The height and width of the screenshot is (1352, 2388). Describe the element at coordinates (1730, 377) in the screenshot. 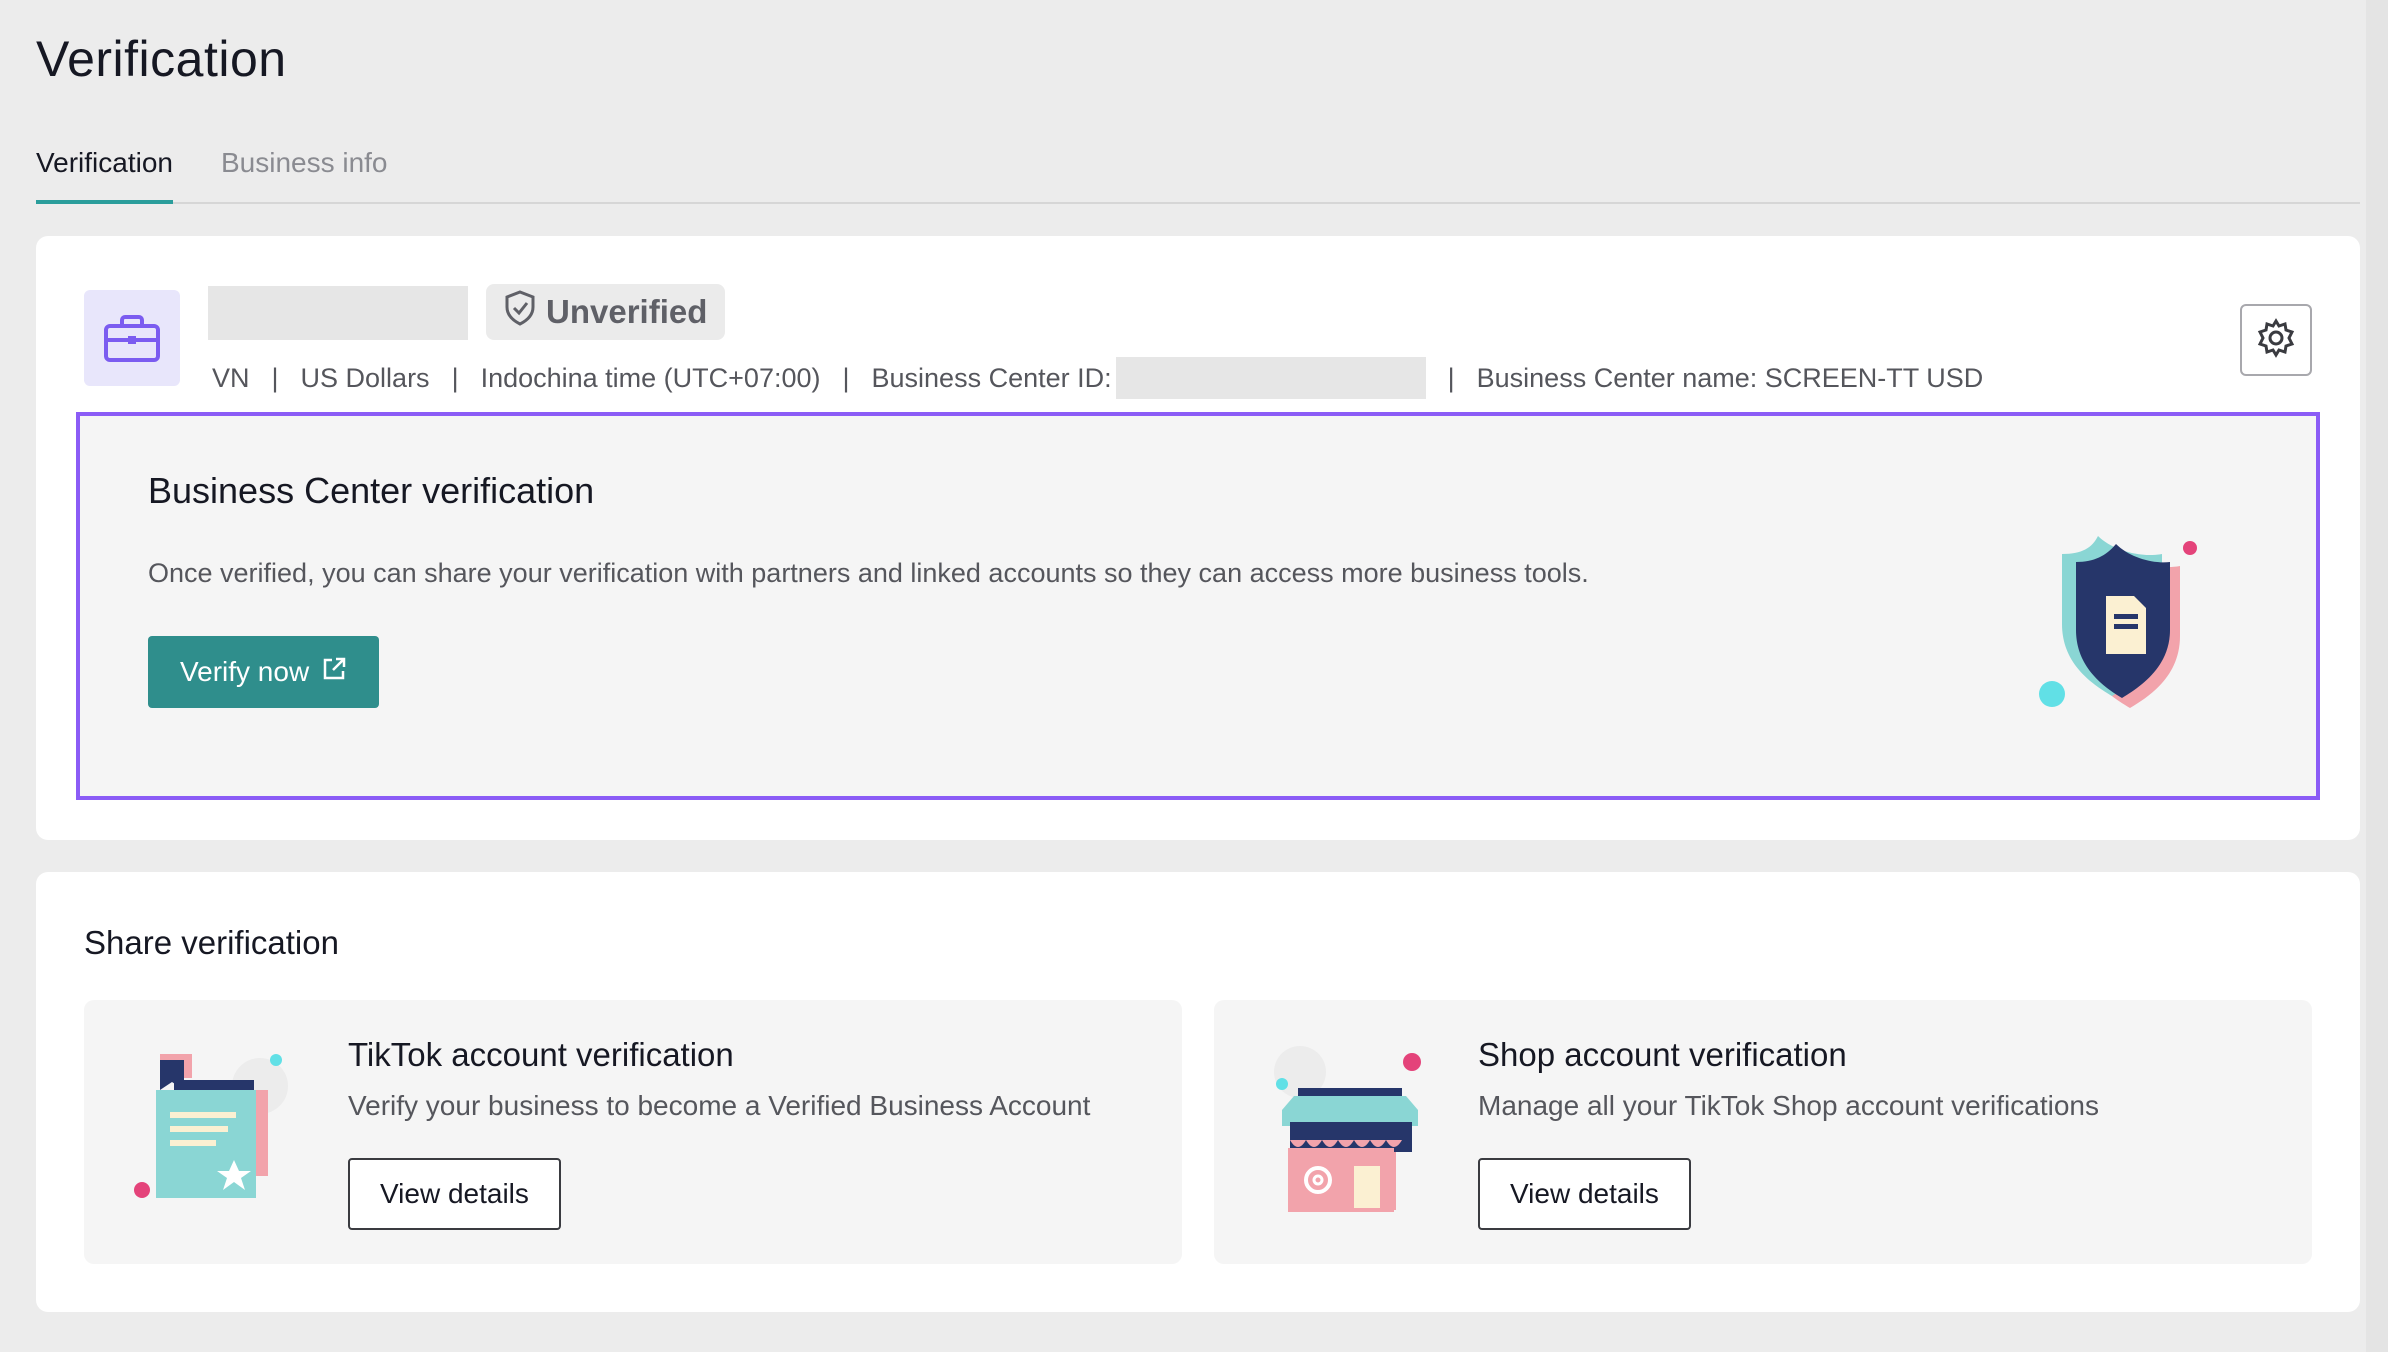

I see `business-name-label: Business Center name: SCREEN-TT USD` at that location.